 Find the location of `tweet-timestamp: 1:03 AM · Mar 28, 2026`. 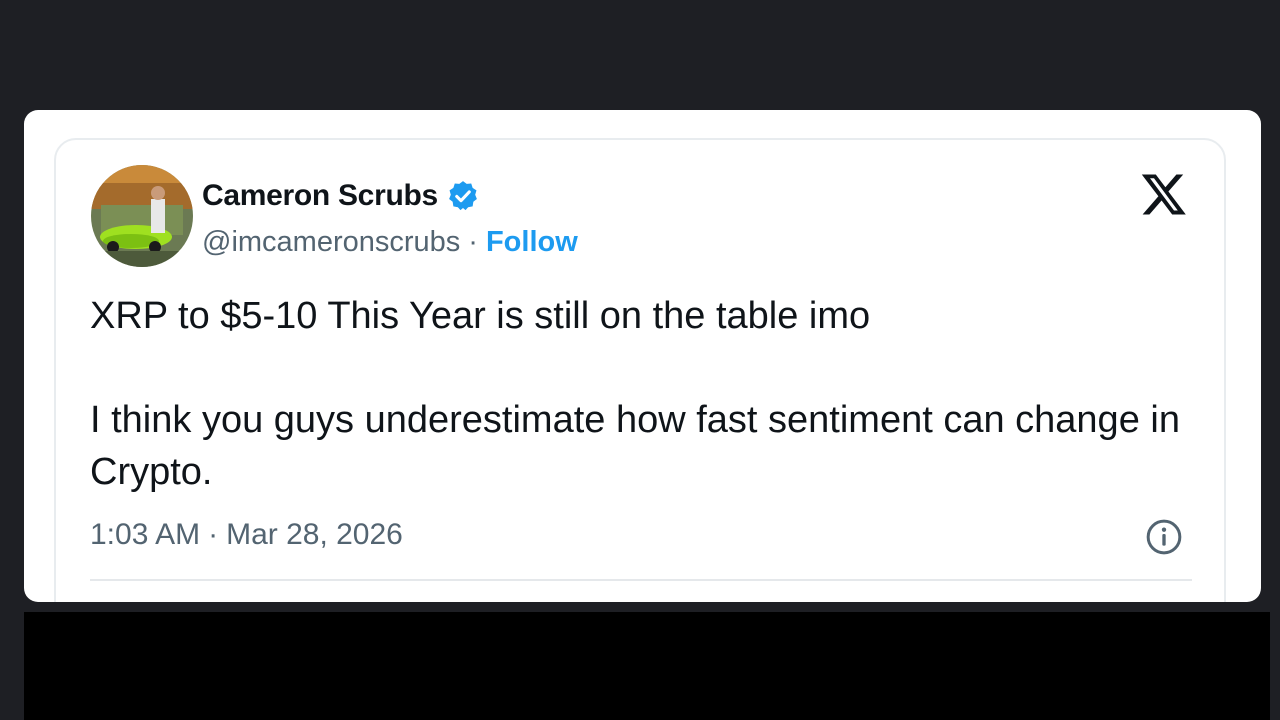

tweet-timestamp: 1:03 AM · Mar 28, 2026 is located at coordinates (246, 535).